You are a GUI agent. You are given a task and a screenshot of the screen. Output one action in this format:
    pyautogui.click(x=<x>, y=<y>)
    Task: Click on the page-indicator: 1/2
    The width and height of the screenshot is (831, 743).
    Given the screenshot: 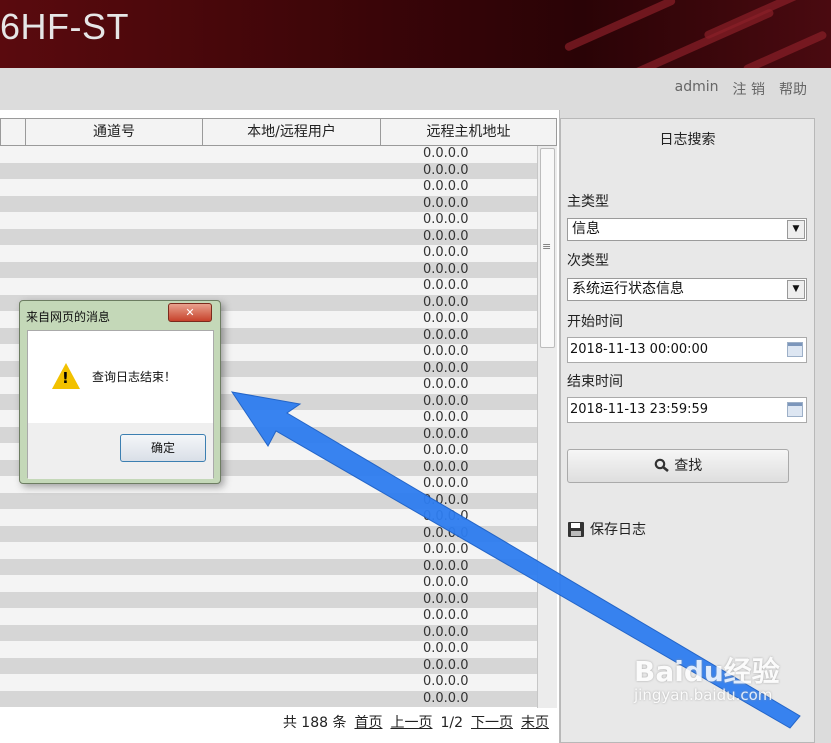 What is the action you would take?
    pyautogui.click(x=451, y=723)
    